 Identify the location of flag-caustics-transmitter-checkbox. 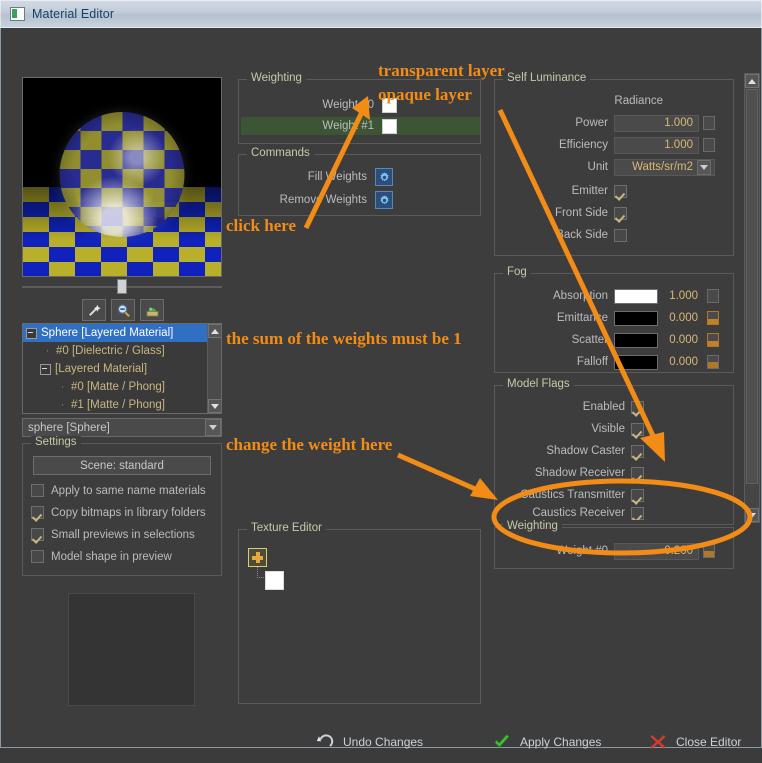
(637, 495).